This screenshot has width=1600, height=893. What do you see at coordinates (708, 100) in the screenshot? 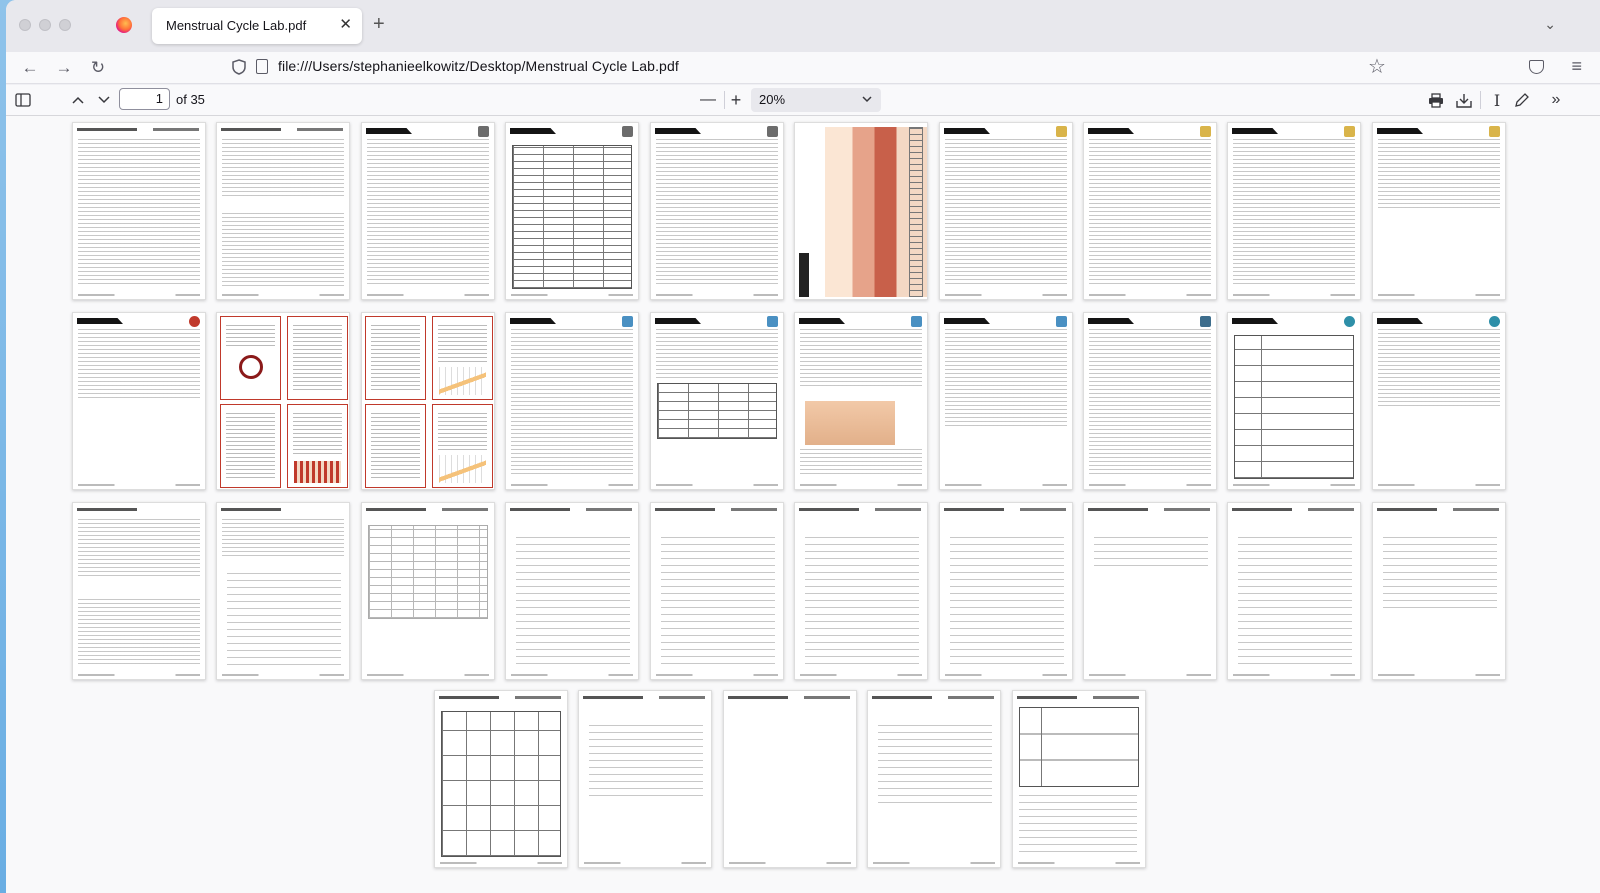
I see `zoom-out-icon: —` at bounding box center [708, 100].